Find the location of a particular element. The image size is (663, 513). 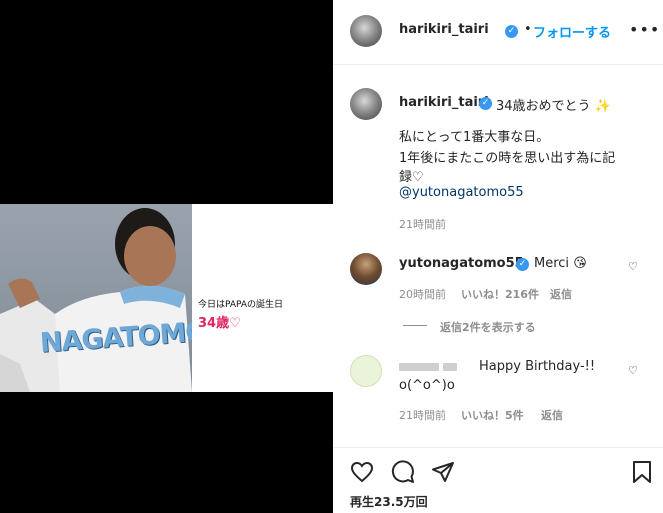

caption-username: harikiri_tairi is located at coordinates (444, 102).